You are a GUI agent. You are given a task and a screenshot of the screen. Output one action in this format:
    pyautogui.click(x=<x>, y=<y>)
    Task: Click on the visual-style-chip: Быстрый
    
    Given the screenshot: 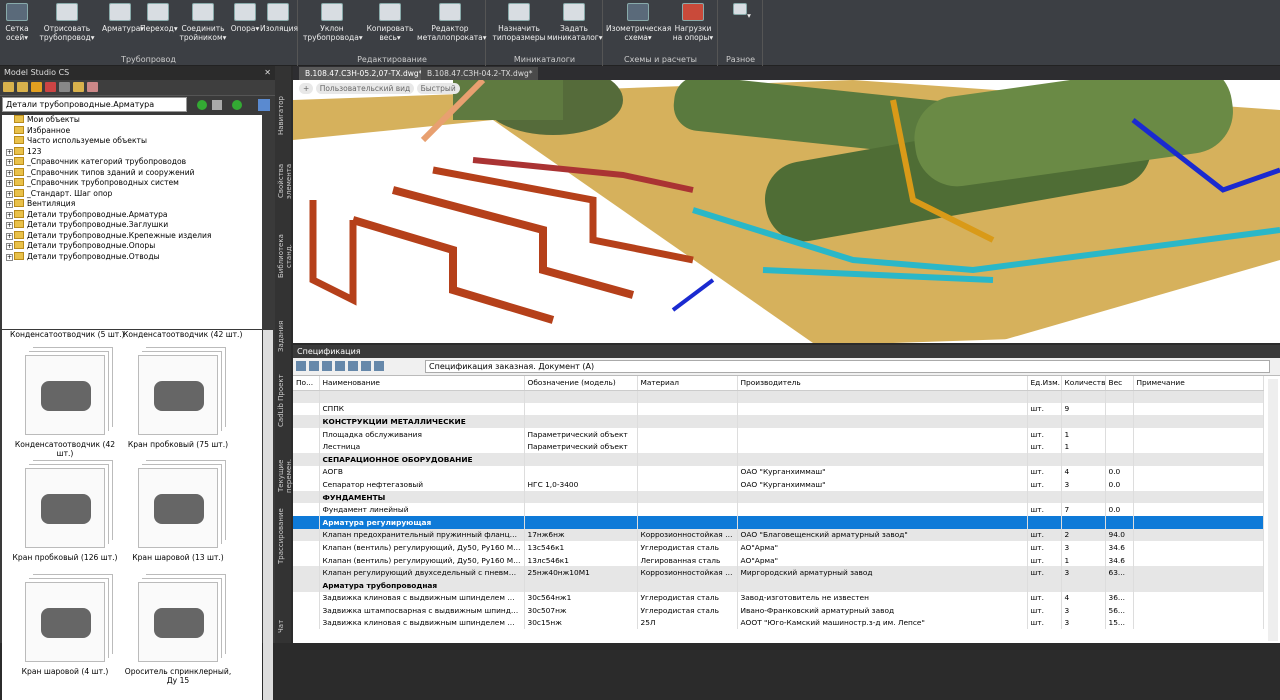 What is the action you would take?
    pyautogui.click(x=438, y=88)
    